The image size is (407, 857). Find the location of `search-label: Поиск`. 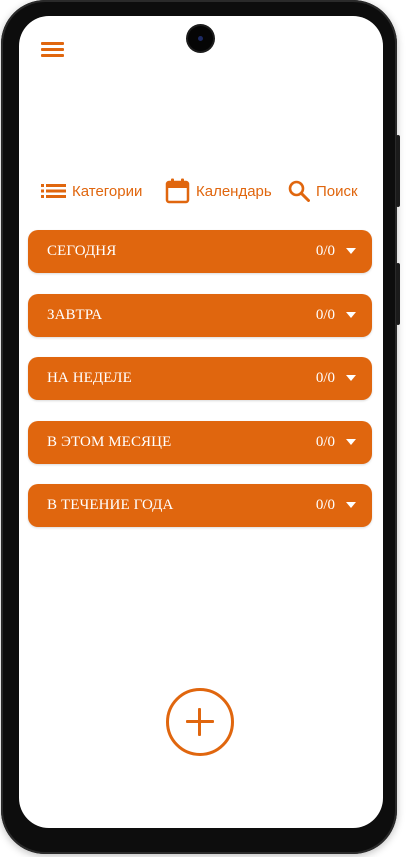

search-label: Поиск is located at coordinates (337, 191).